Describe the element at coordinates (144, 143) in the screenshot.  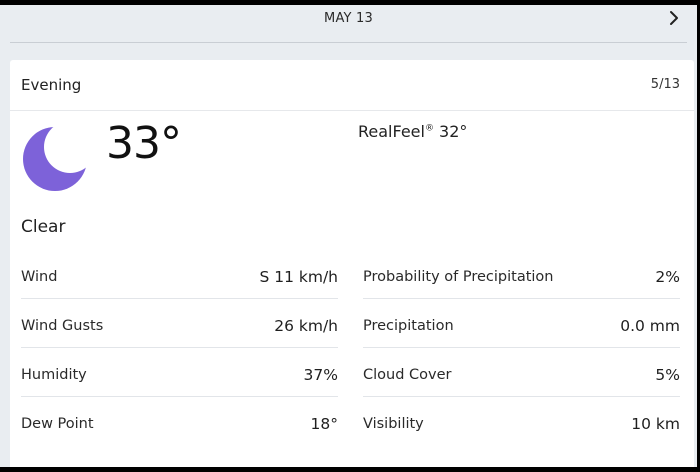
I see `temperature: 33°` at that location.